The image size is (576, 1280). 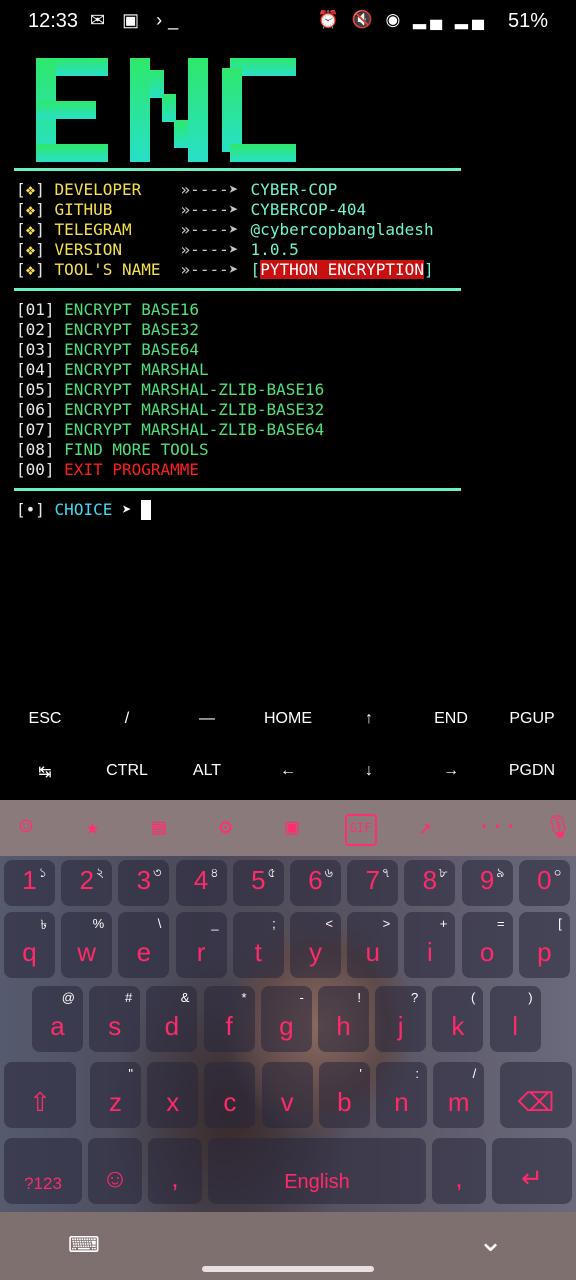 I want to click on key-4: ৪4, so click(x=201, y=883).